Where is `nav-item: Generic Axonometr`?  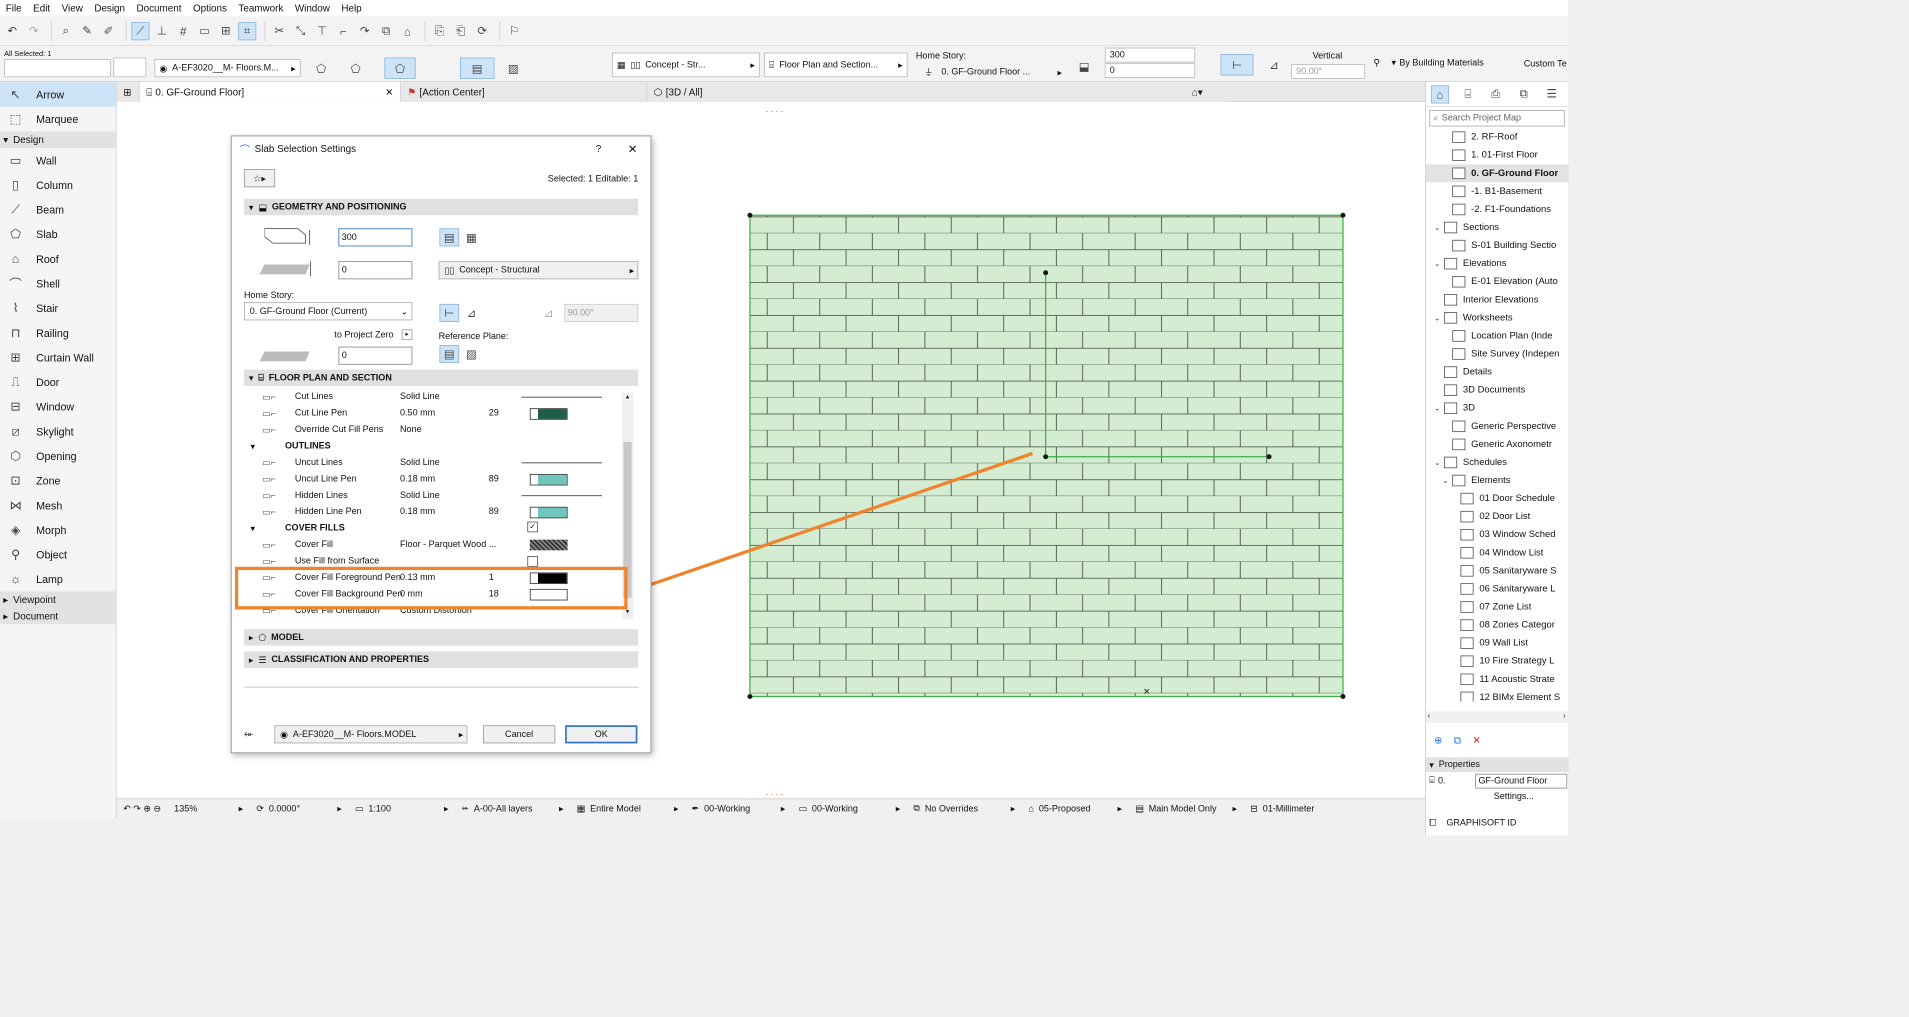
nav-item: Generic Axonometr is located at coordinates (1497, 444).